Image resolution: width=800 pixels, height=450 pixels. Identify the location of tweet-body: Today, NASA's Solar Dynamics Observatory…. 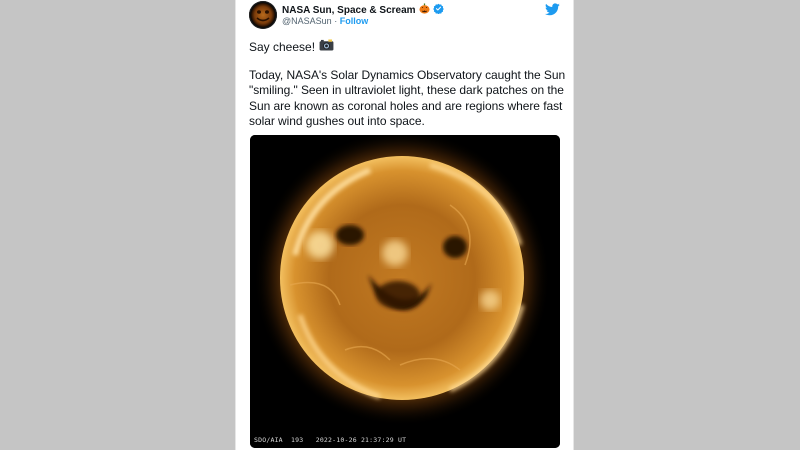
(407, 98).